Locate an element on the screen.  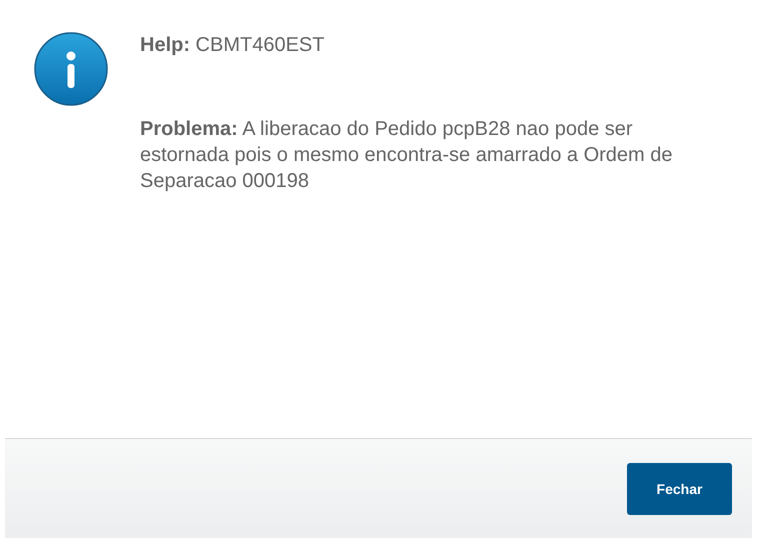
help-code-text: Help: CBMT460EST is located at coordinates (233, 45).